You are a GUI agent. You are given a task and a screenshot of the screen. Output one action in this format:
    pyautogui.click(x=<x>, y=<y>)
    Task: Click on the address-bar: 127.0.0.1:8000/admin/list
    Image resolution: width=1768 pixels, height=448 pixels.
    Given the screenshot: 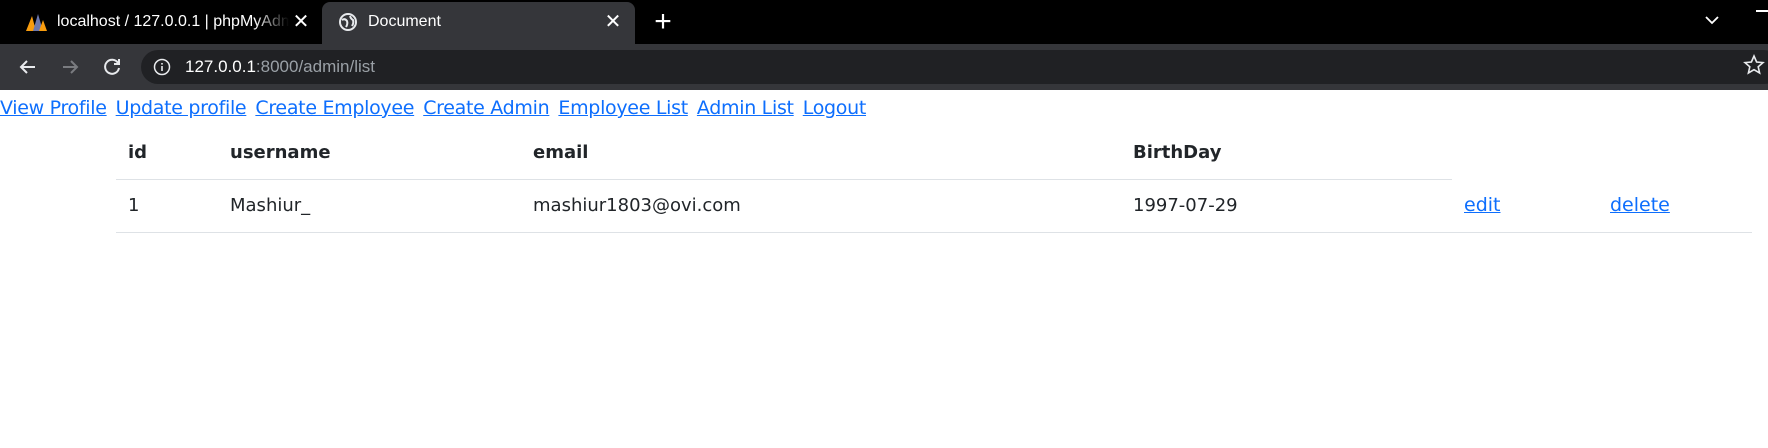 What is the action you would take?
    pyautogui.click(x=954, y=67)
    